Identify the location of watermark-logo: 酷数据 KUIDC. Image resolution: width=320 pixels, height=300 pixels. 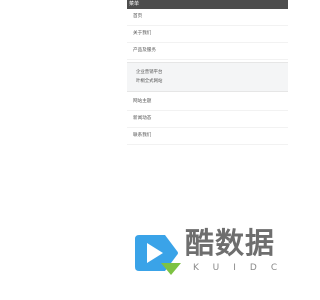
(206, 253).